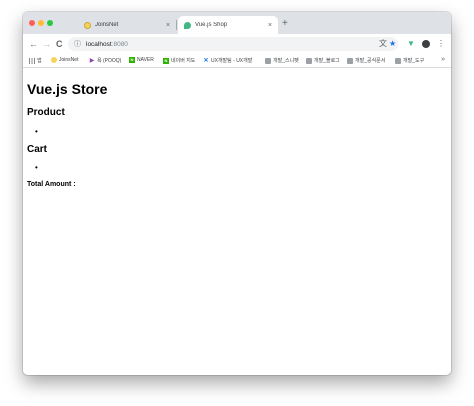  I want to click on bookmark-folder-docs: 개발_공식문서, so click(366, 60).